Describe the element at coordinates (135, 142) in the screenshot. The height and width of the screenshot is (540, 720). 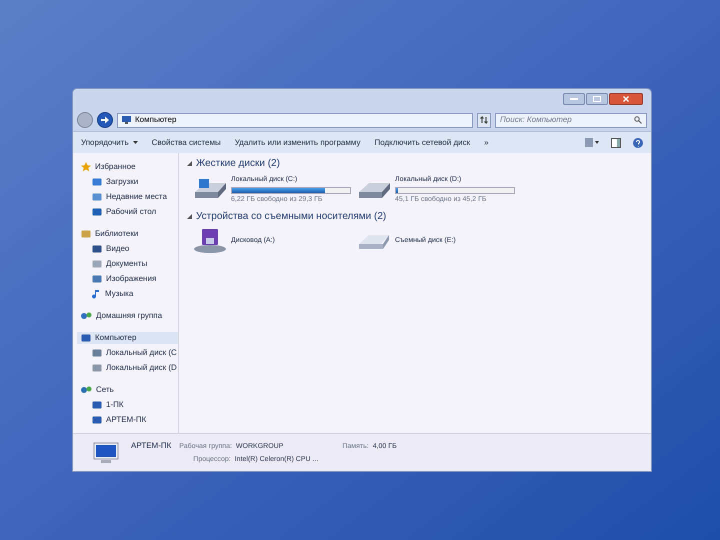
I see `caret-icon` at that location.